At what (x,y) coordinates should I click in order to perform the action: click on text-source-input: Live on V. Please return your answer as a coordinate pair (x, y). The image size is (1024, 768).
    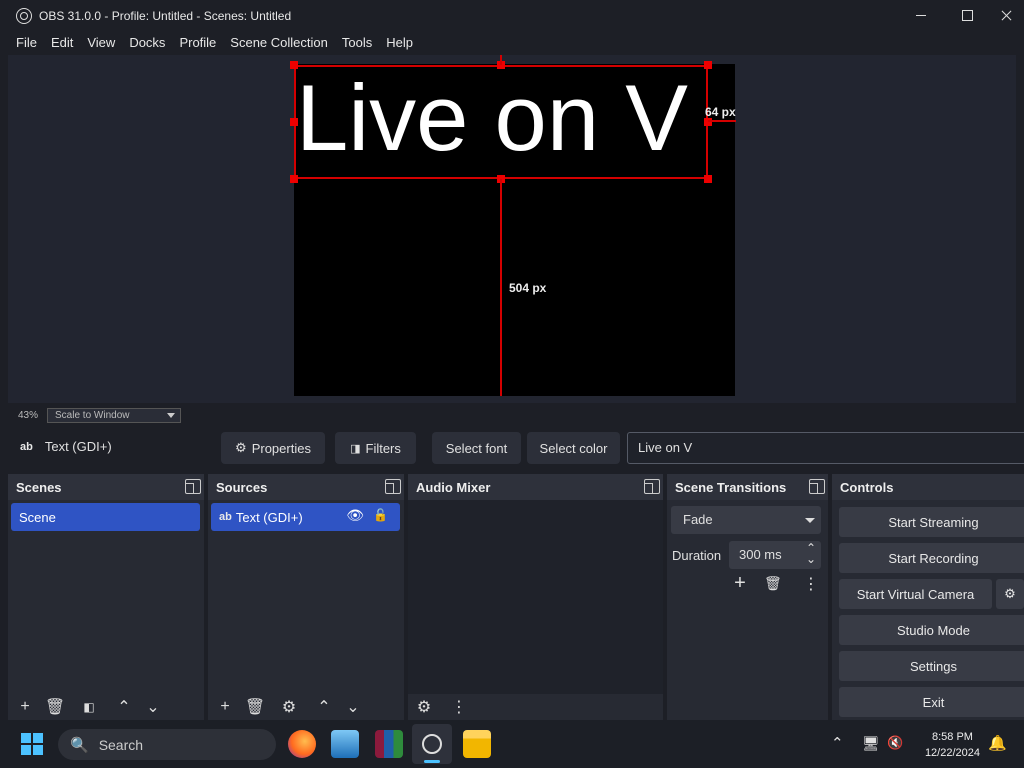
    Looking at the image, I should click on (825, 448).